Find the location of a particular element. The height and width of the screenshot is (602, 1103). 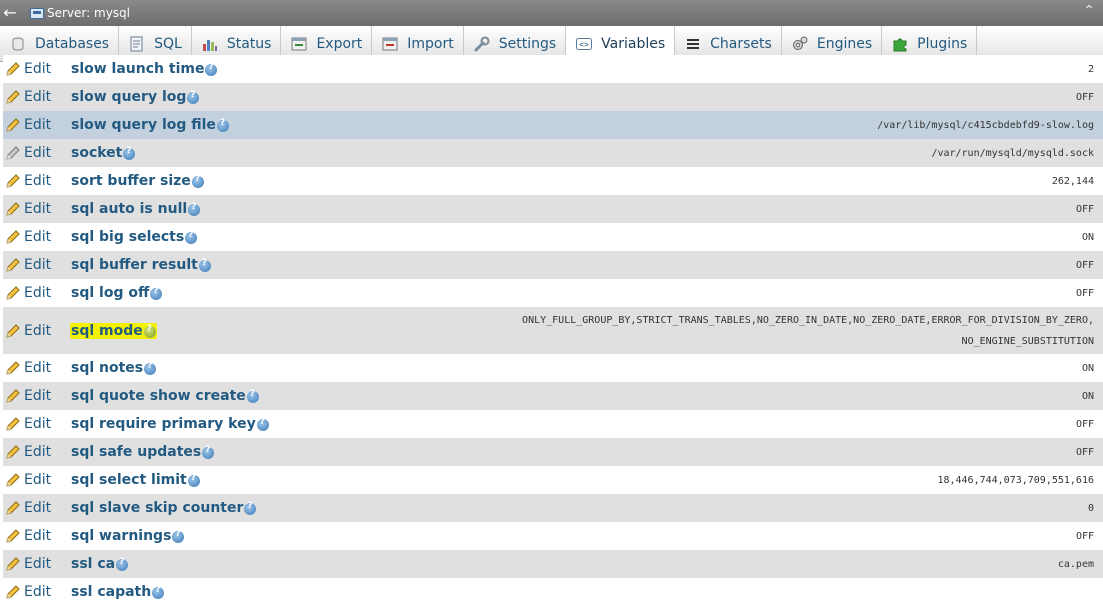

tab-label: Engines is located at coordinates (844, 43).